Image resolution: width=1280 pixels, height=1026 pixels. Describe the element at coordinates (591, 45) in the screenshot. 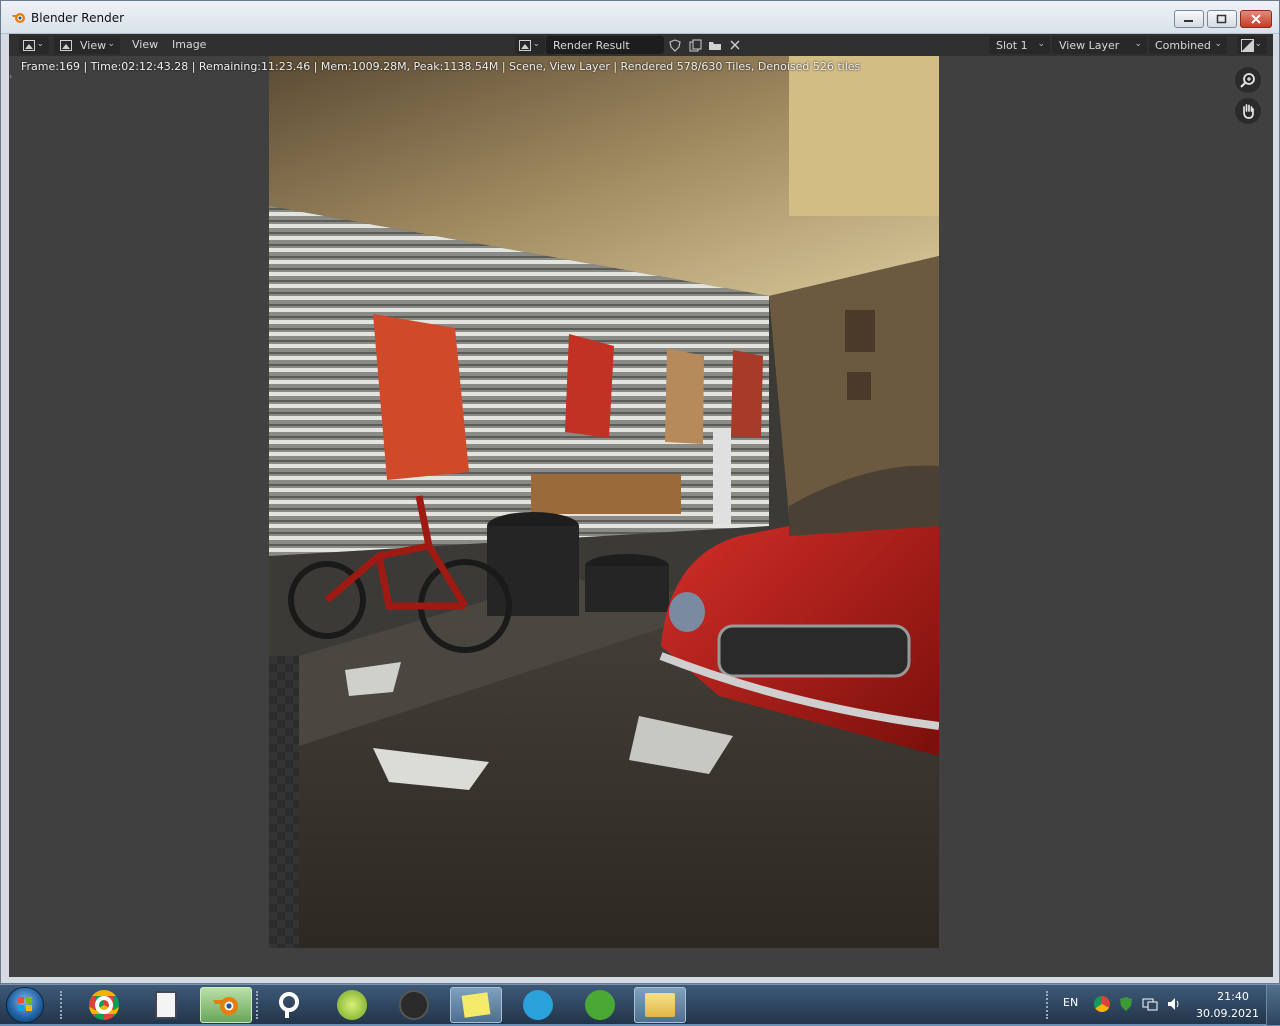

I see `image-name: Render Result` at that location.